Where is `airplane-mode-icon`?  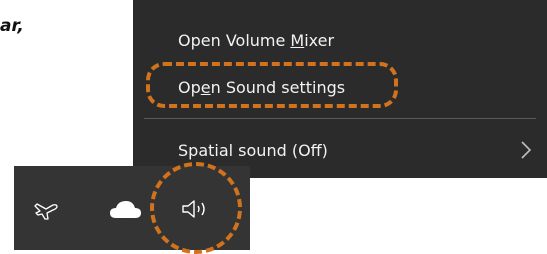 airplane-mode-icon is located at coordinates (46, 209).